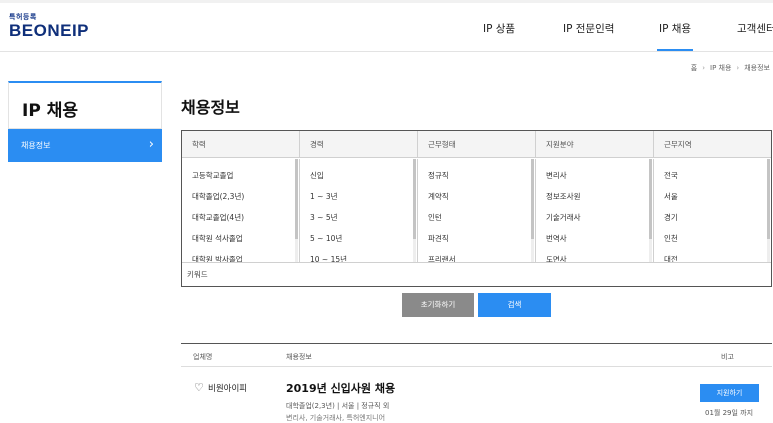 Image resolution: width=773 pixels, height=423 pixels. I want to click on filter-option: 대학원 박사졸업, so click(240, 255).